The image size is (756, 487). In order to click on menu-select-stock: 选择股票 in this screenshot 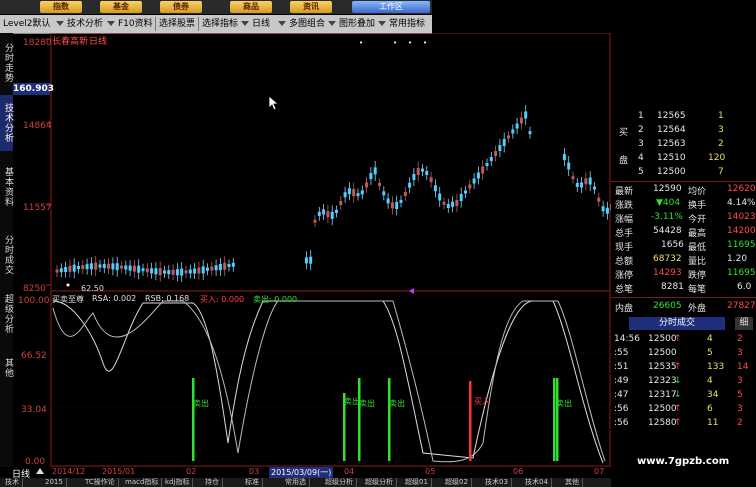, I will do `click(177, 24)`.